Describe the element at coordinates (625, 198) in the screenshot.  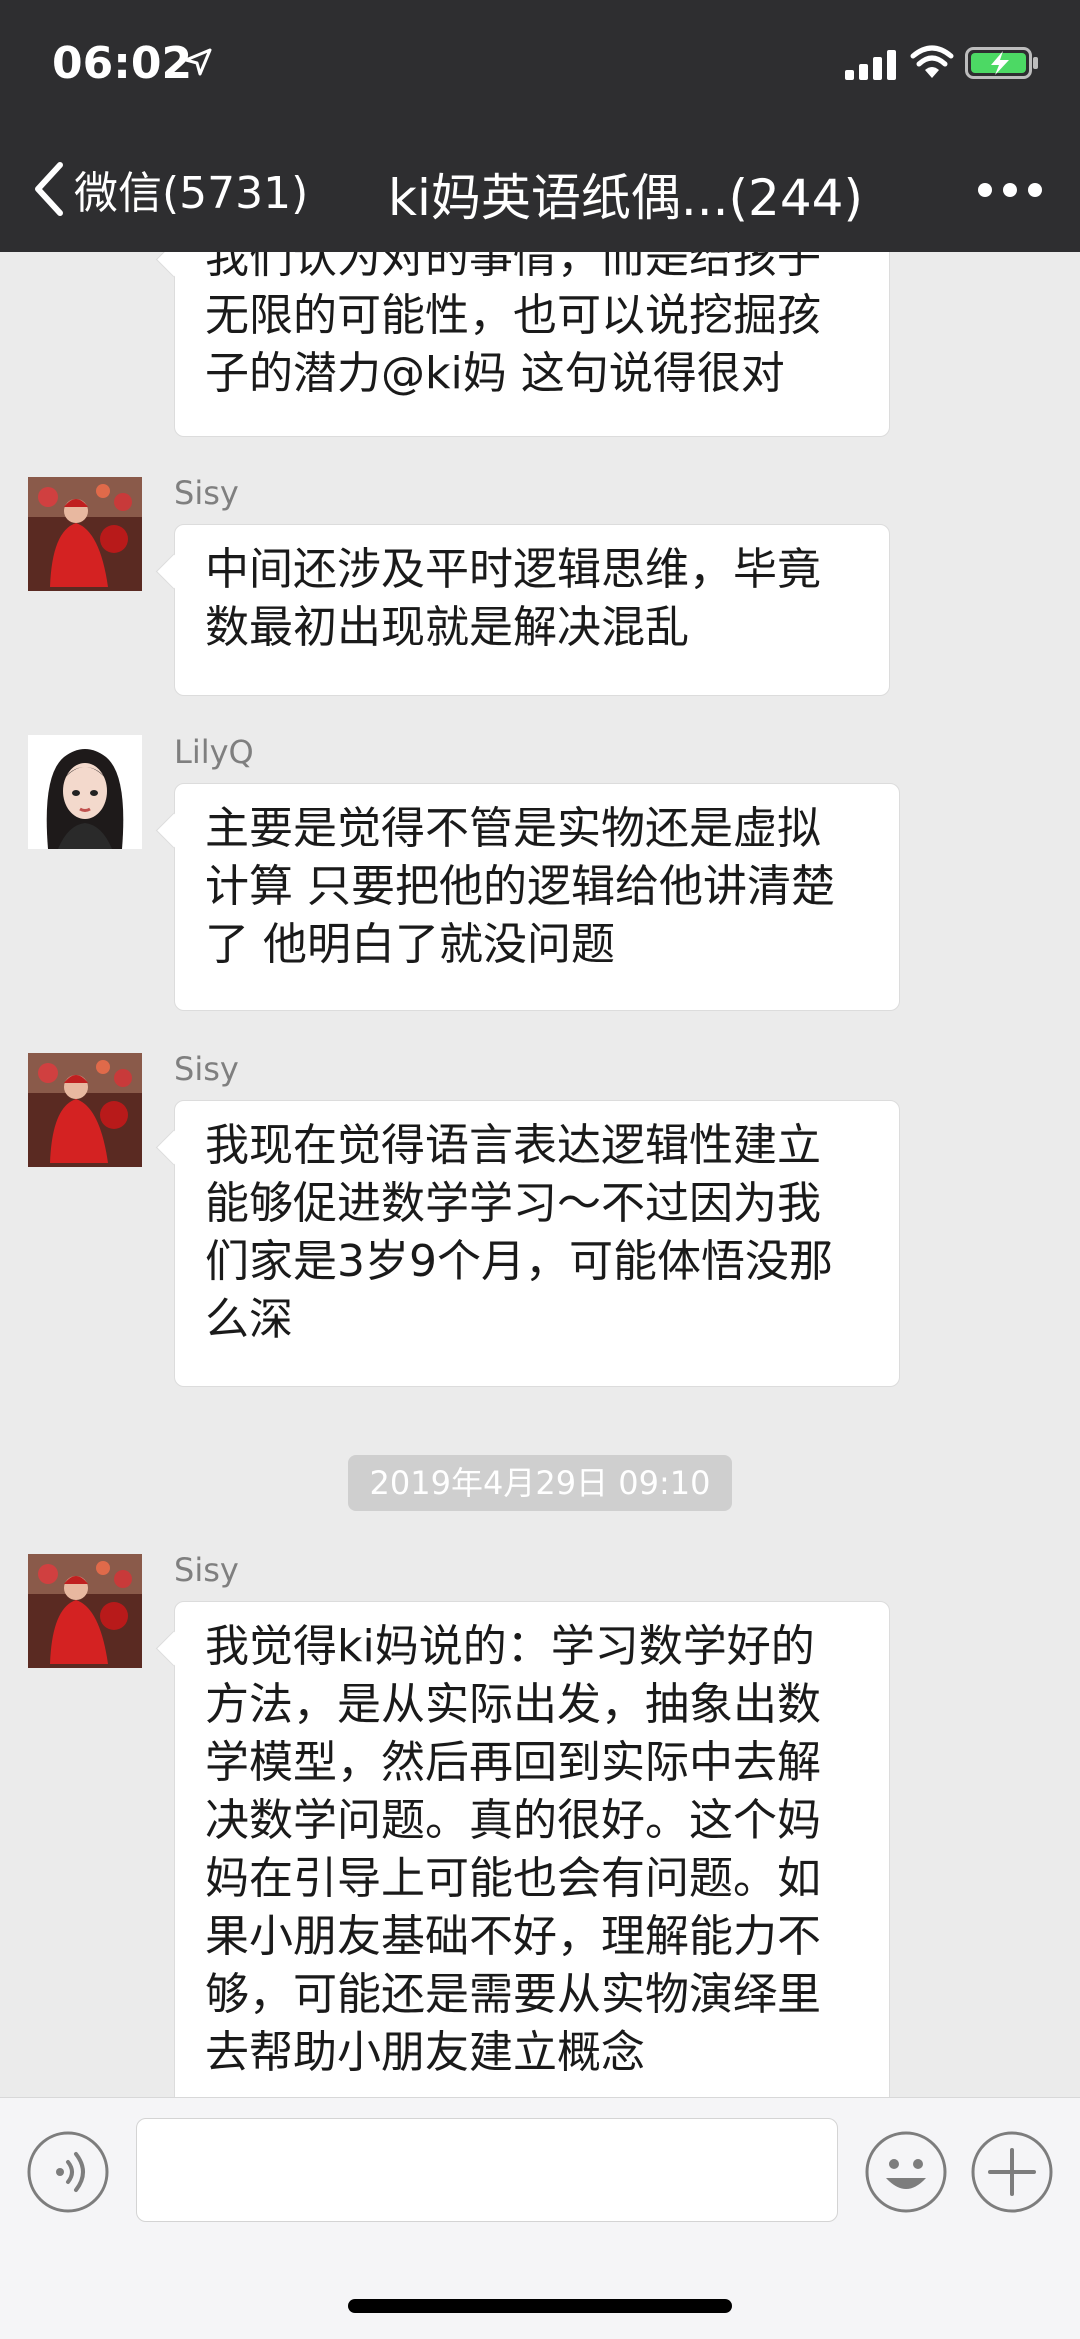
I see `chat-title: ki妈英语纸偶...(244)` at that location.